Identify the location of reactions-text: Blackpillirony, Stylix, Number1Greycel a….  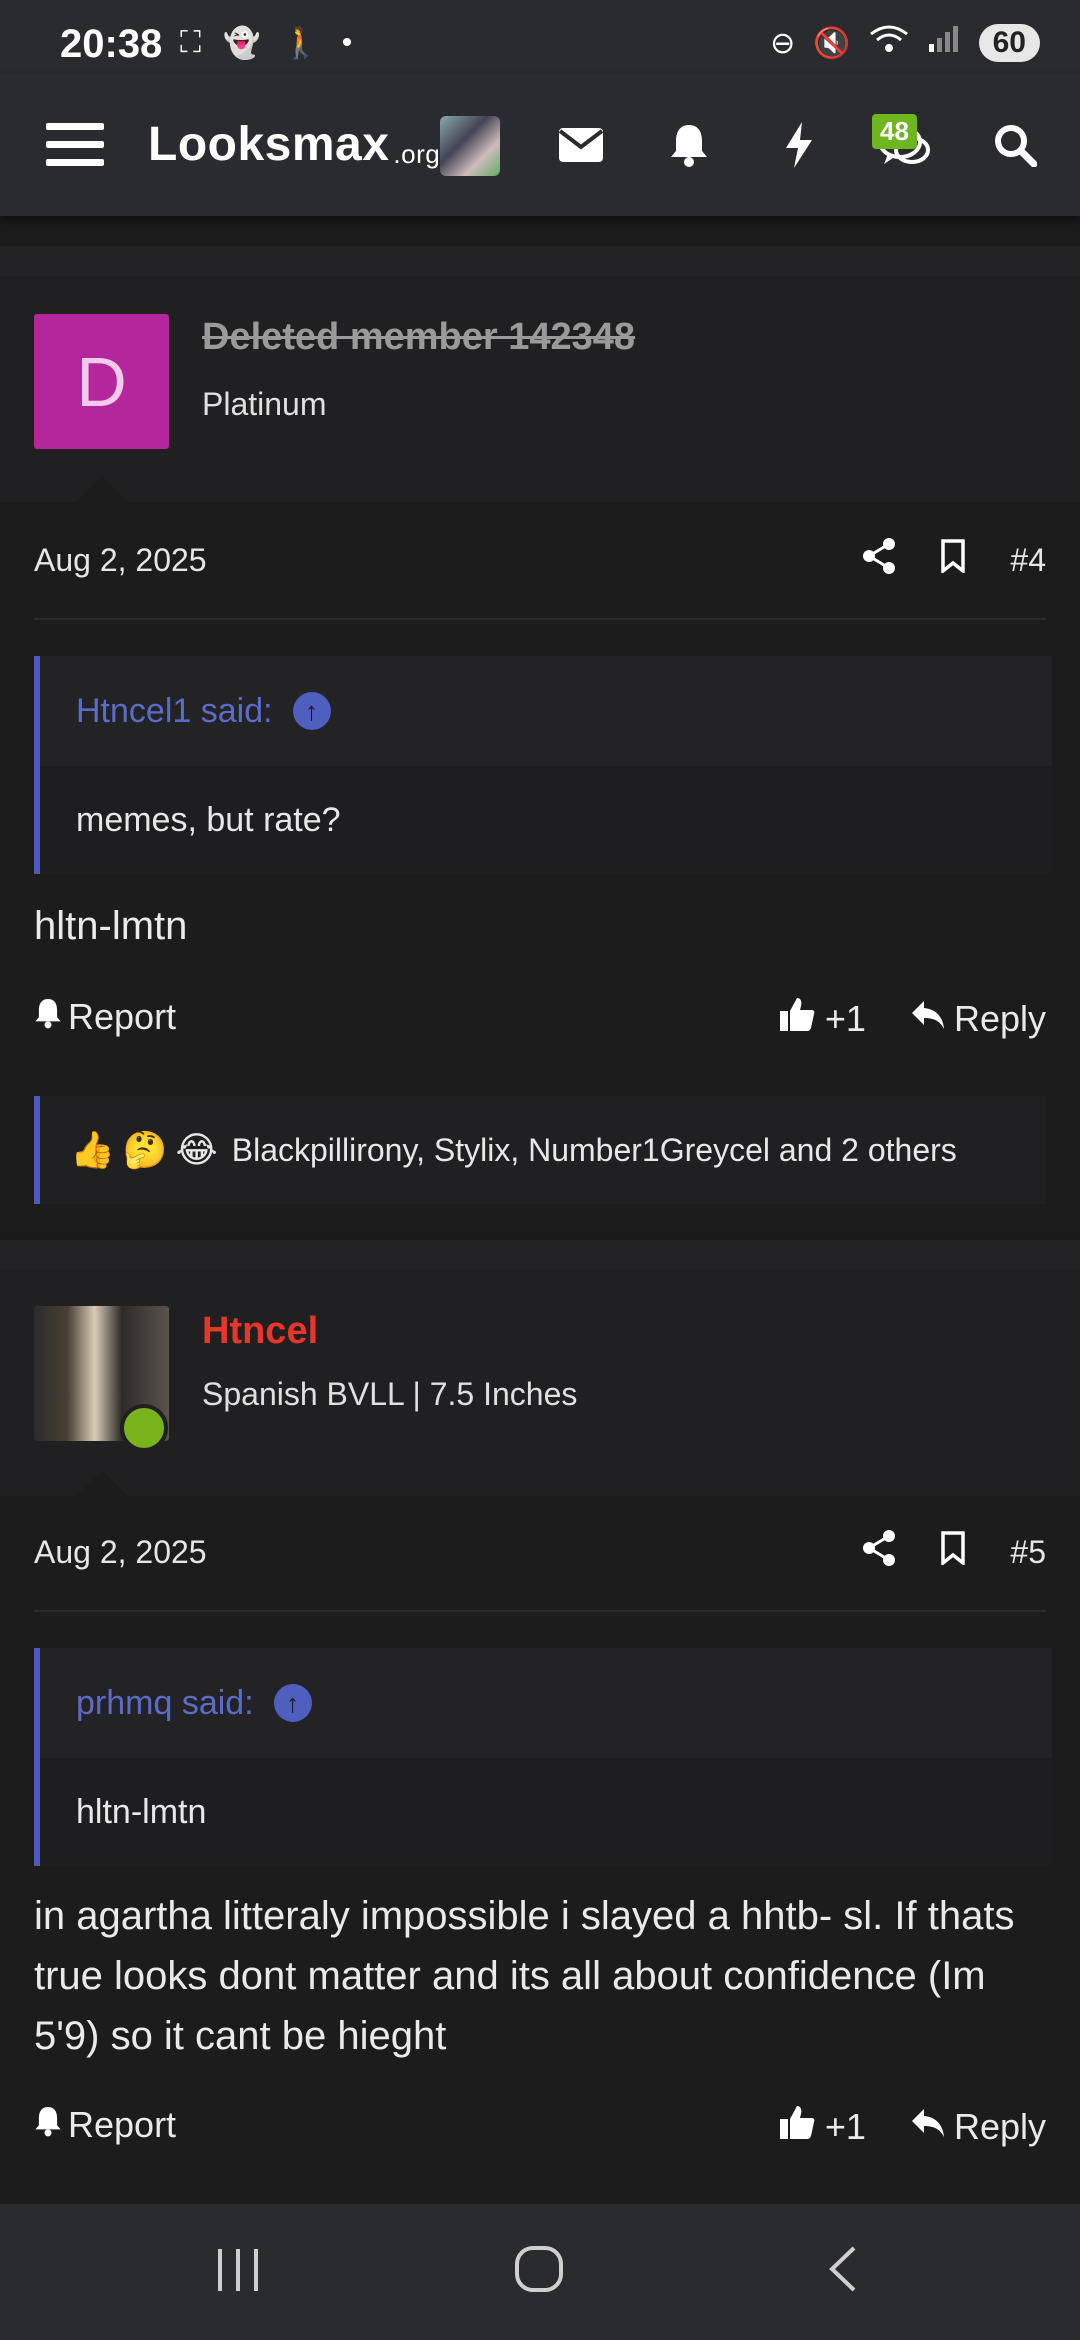
(594, 1149).